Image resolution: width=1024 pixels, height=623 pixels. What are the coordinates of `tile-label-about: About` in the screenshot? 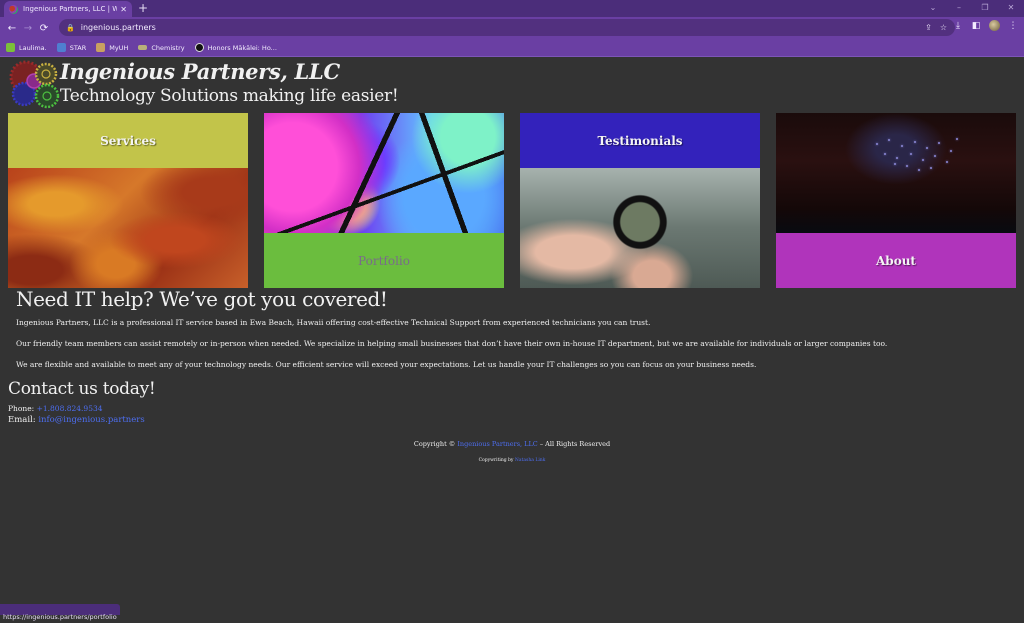 It's located at (896, 260).